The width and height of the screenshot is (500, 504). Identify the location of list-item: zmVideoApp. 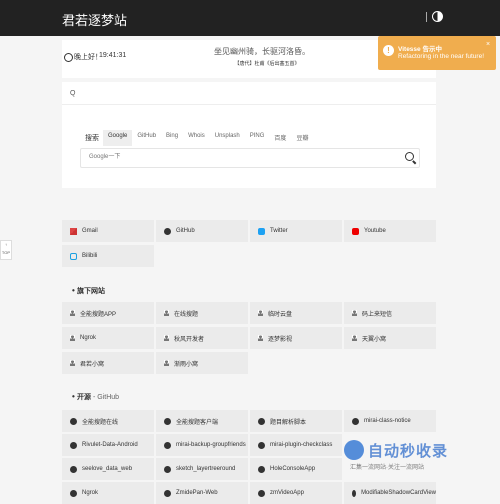
(296, 493).